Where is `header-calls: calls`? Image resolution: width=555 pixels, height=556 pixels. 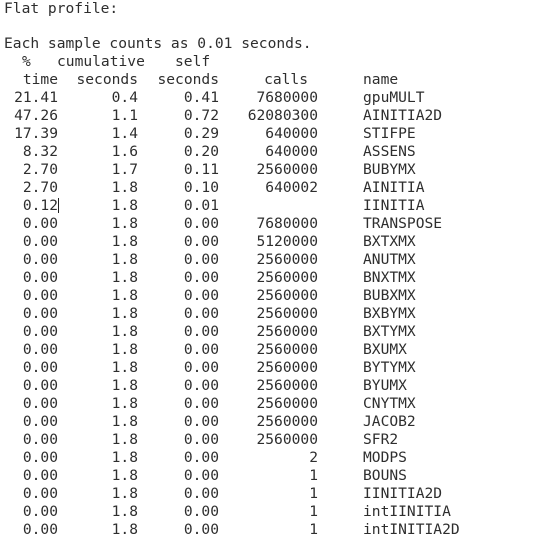 header-calls: calls is located at coordinates (286, 79).